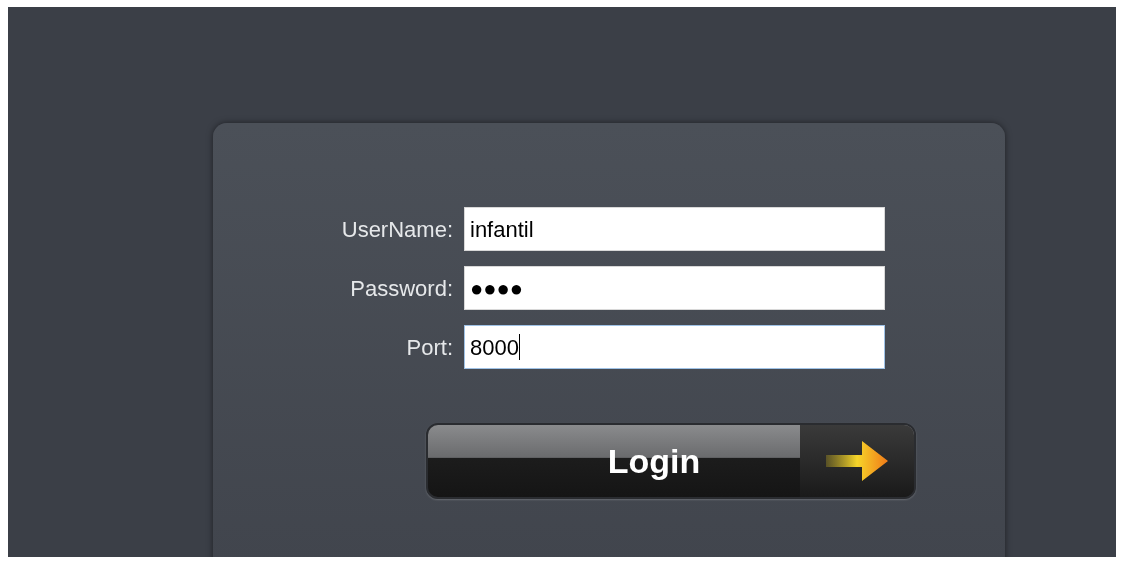 The width and height of the screenshot is (1124, 562). What do you see at coordinates (674, 347) in the screenshot?
I see `input-field: 8000` at bounding box center [674, 347].